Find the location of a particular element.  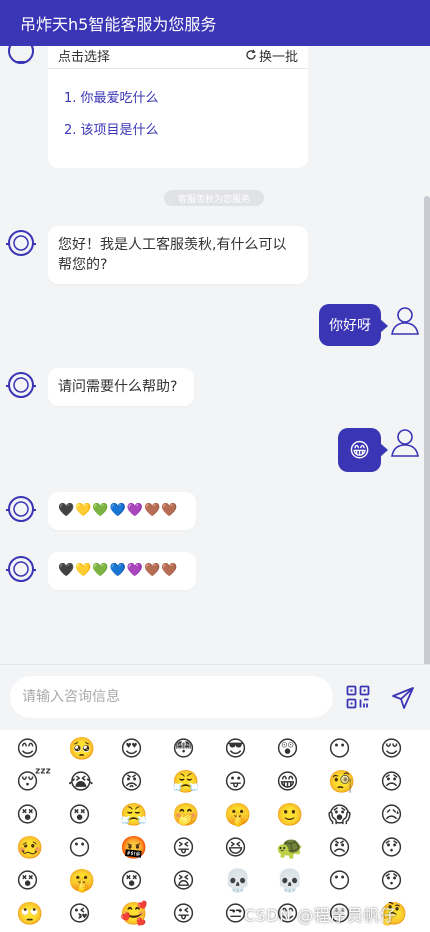

send-icon is located at coordinates (403, 698).